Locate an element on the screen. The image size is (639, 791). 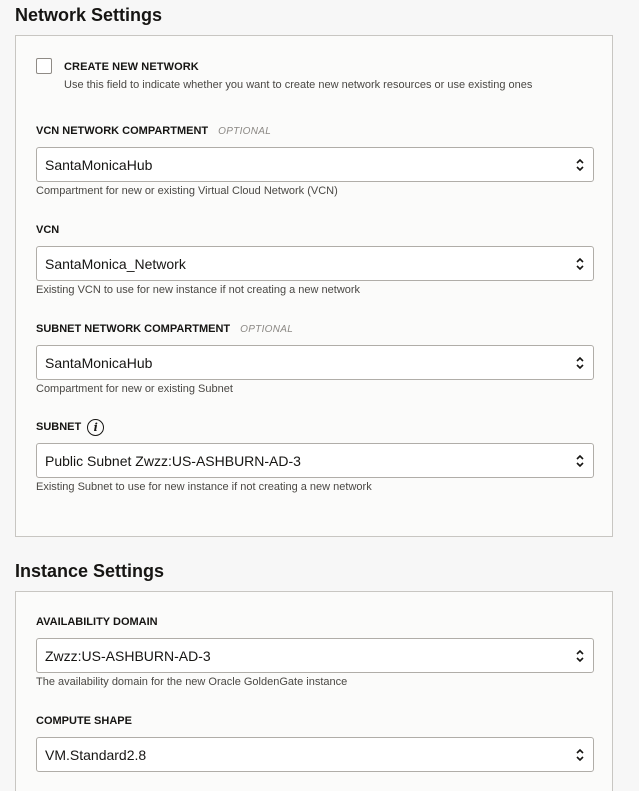
subnet-compartment-helper: Compartment for new or existing Subnet is located at coordinates (134, 389).